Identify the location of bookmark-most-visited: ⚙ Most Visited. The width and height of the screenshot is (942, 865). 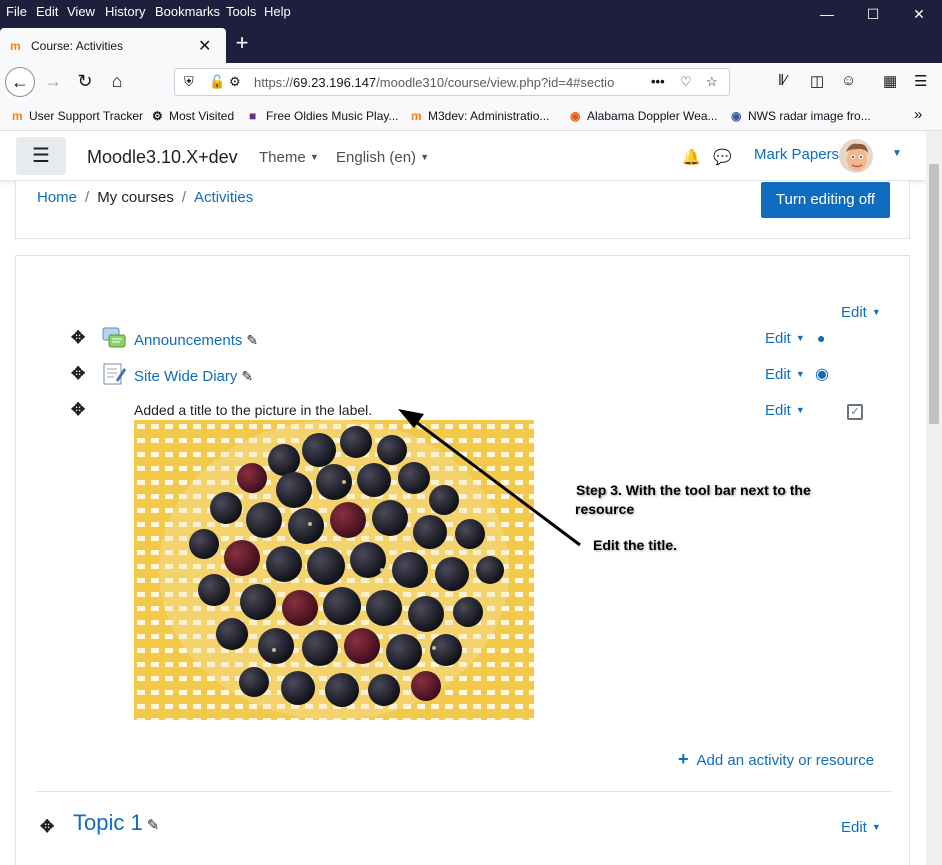
(193, 116).